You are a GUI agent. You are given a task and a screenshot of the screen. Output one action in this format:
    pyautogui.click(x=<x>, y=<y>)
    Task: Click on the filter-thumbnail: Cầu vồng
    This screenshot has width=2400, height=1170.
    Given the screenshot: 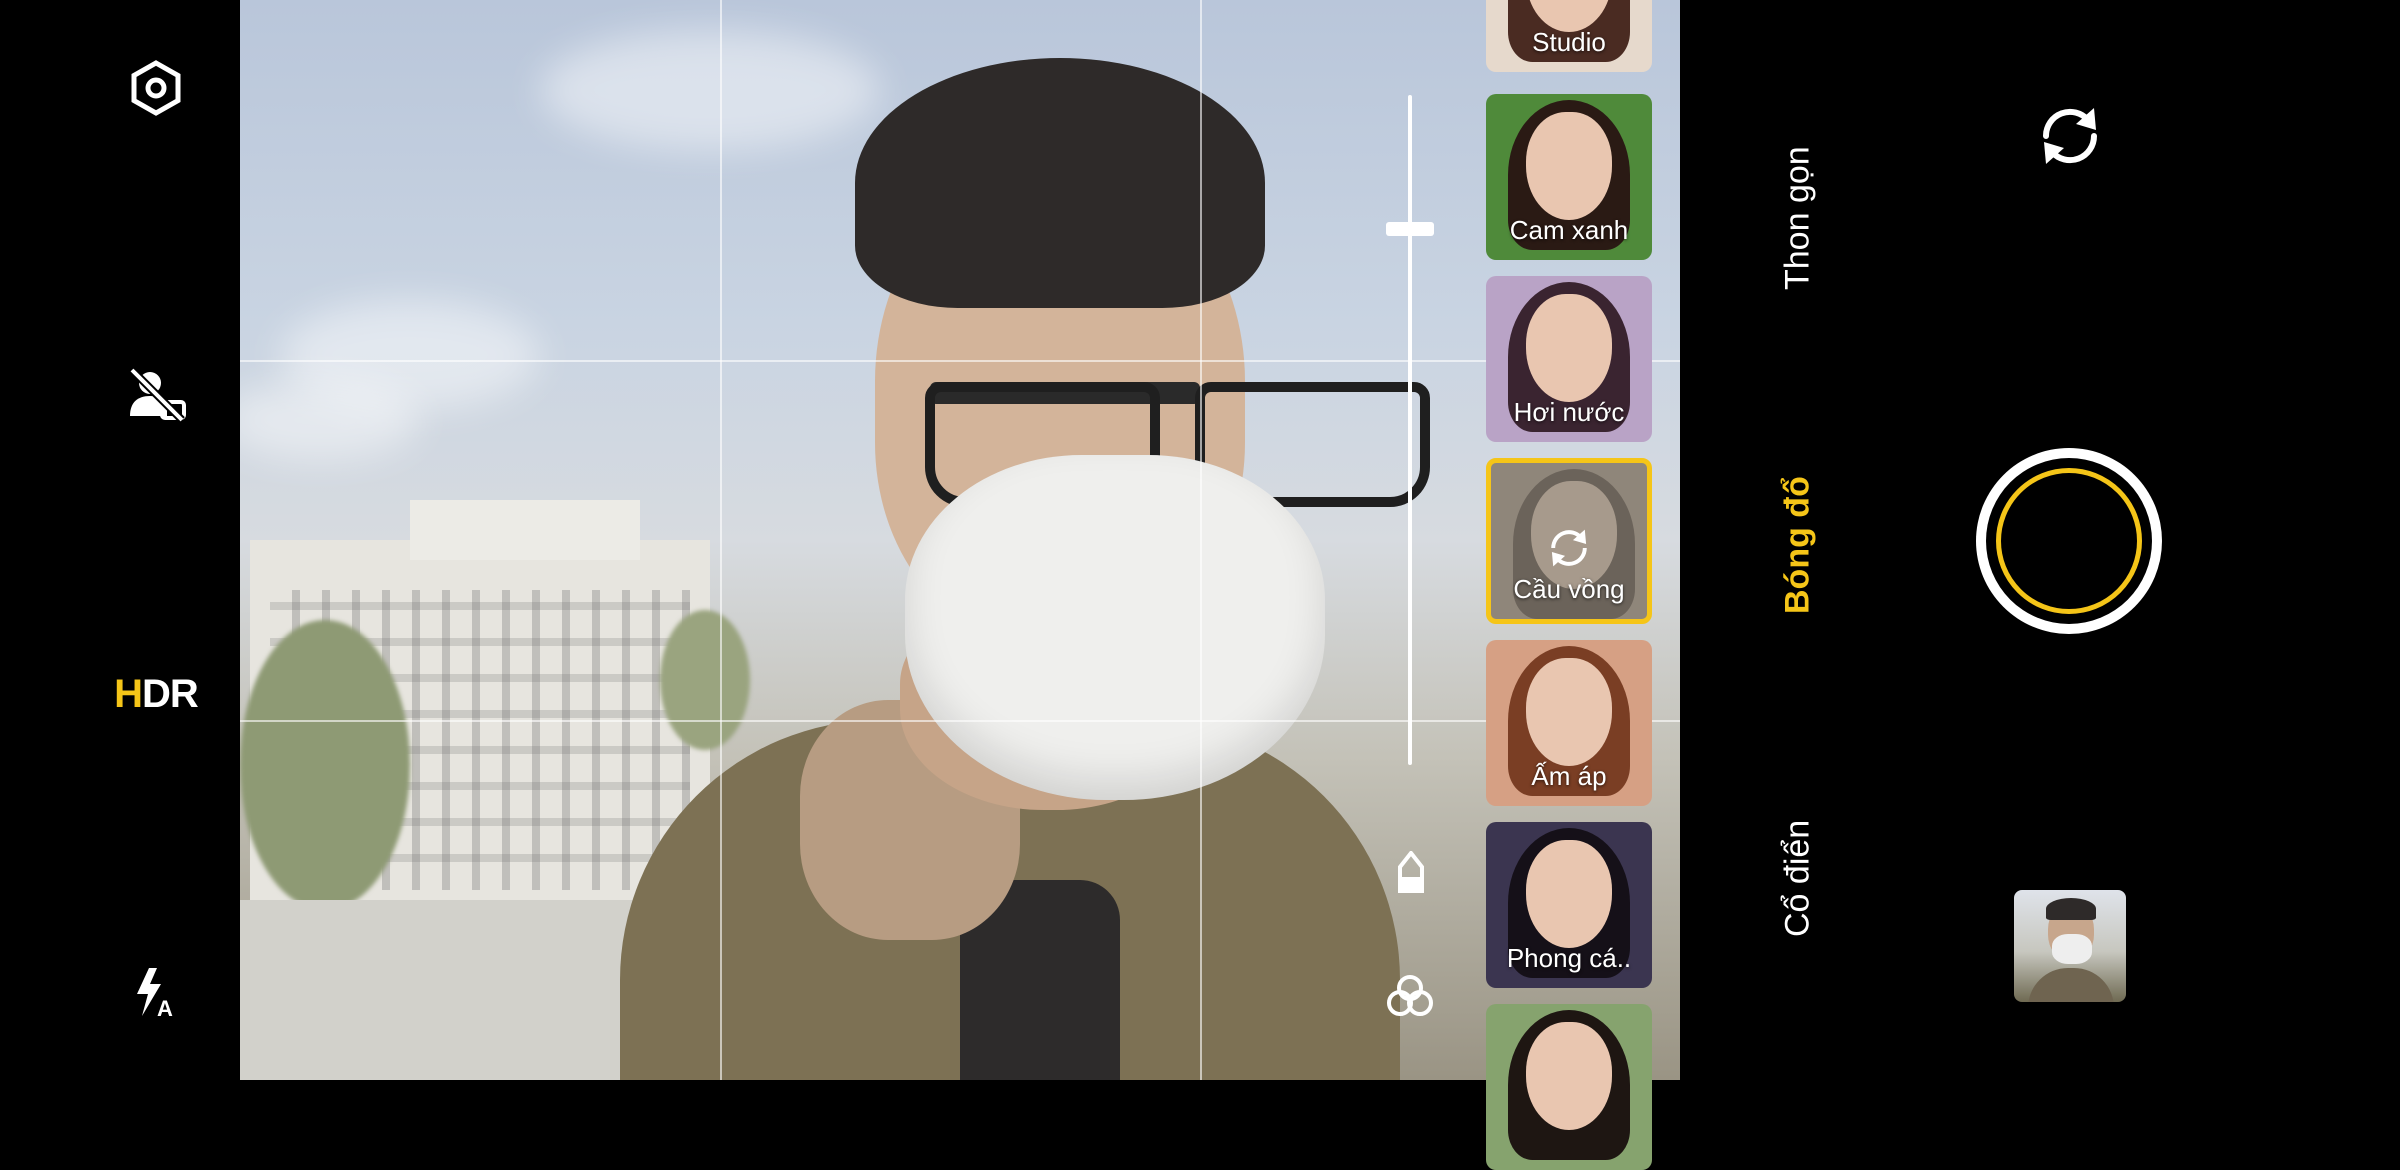 What is the action you would take?
    pyautogui.click(x=1569, y=541)
    